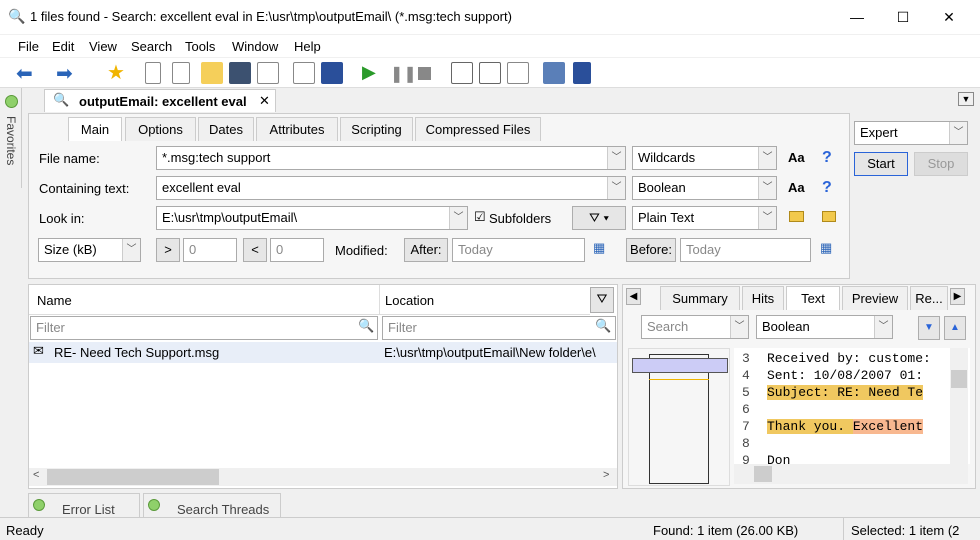  I want to click on doc-tab: 🔍 outputEmail: excellent eval ✕, so click(160, 100).